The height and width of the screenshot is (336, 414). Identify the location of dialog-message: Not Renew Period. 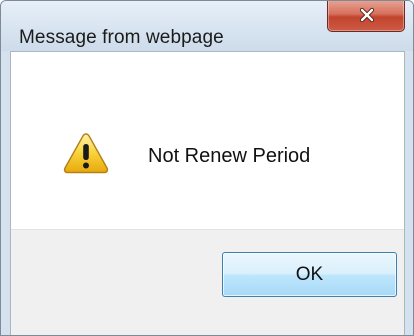
(229, 156).